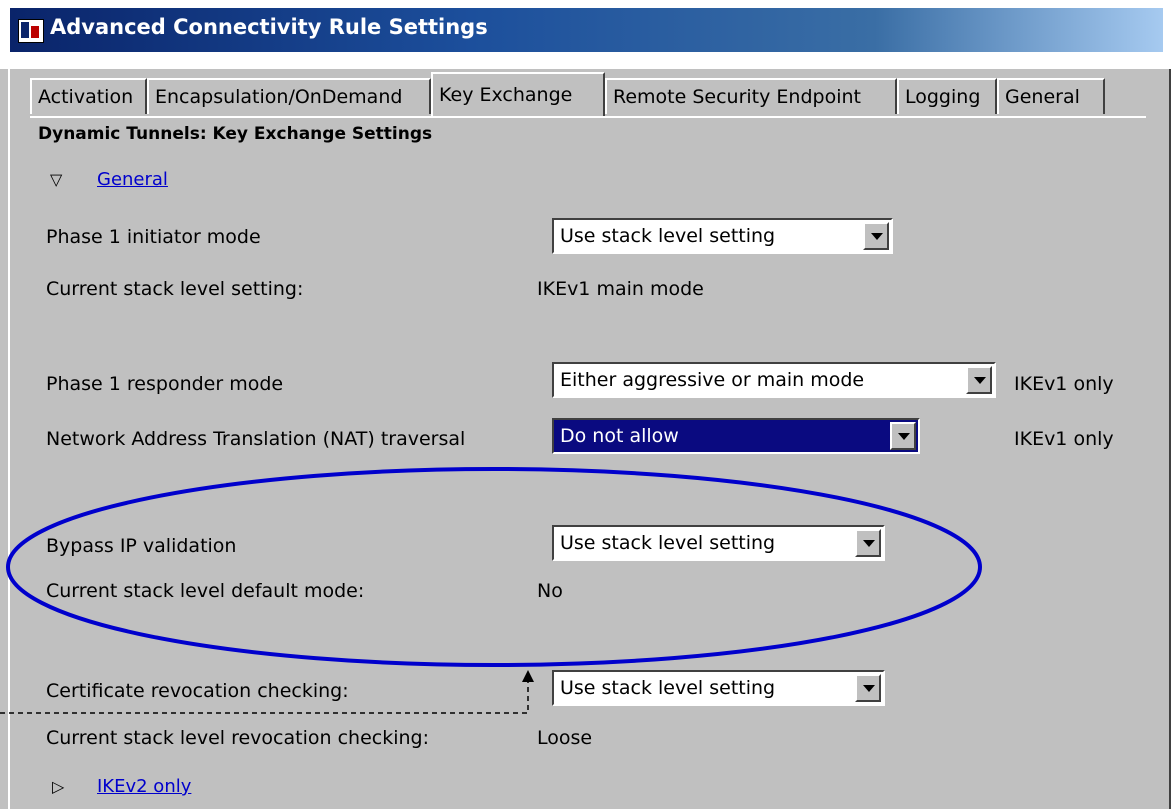 The image size is (1171, 809). Describe the element at coordinates (264, 697) in the screenshot. I see `annotation-leader-line` at that location.